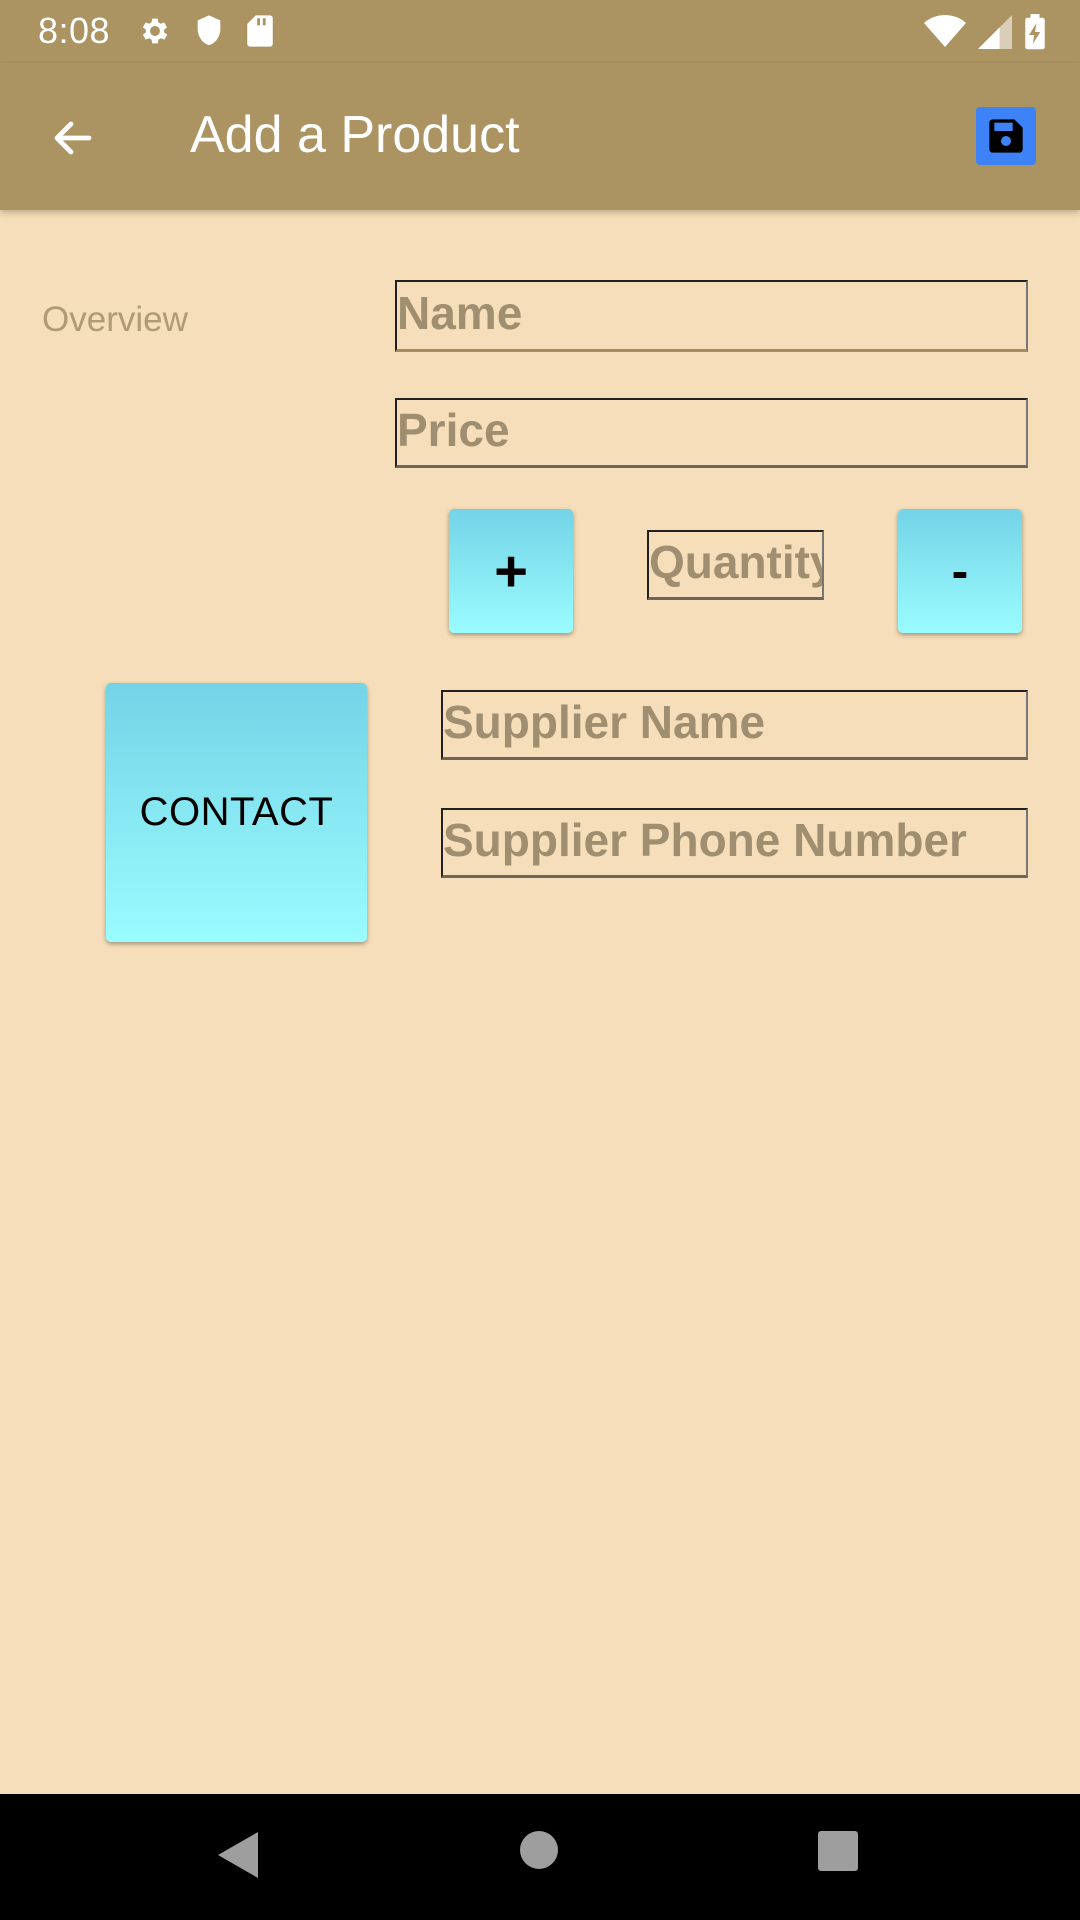 This screenshot has height=1920, width=1080. What do you see at coordinates (1035, 34) in the screenshot?
I see `battery-charging-icon` at bounding box center [1035, 34].